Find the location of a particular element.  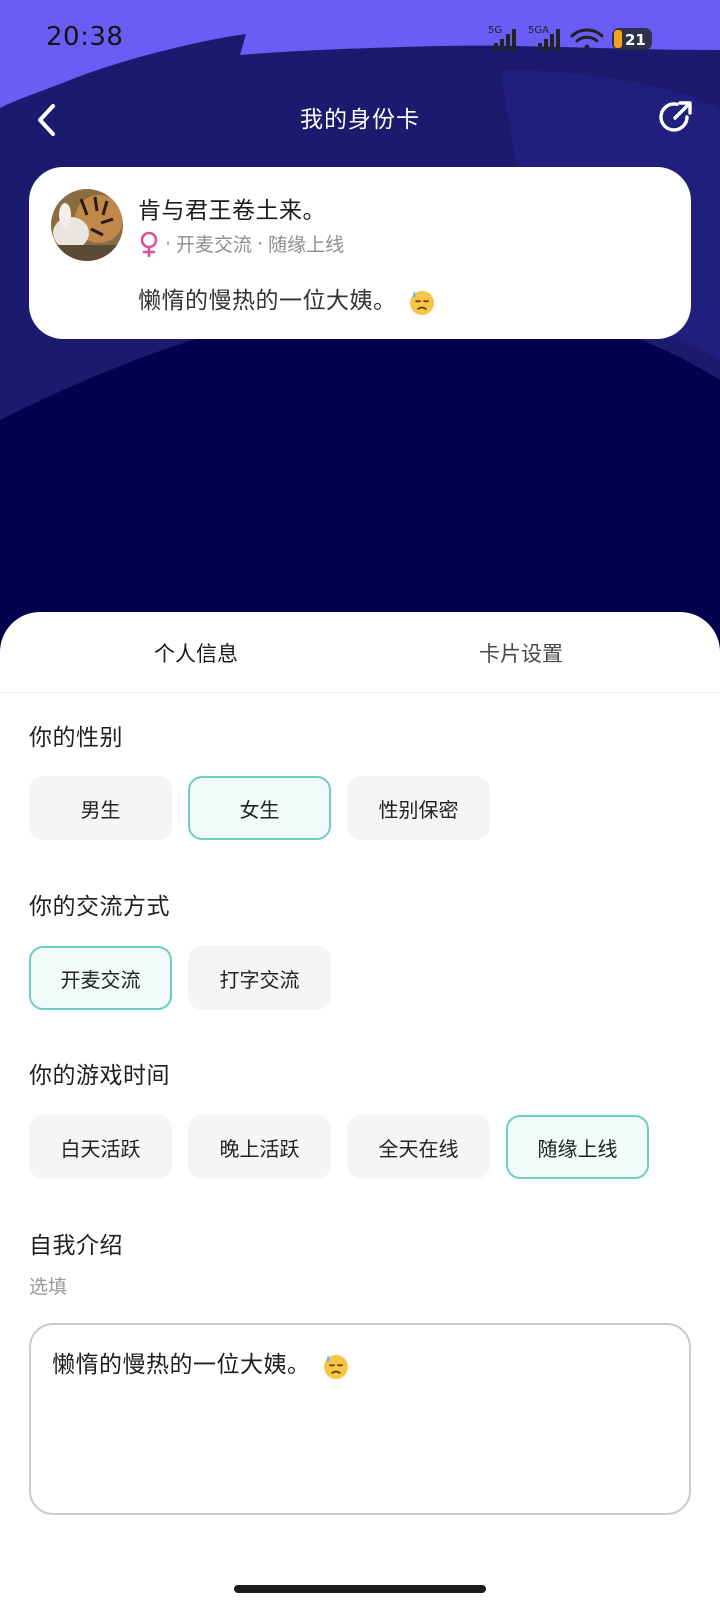

gender-option-male: 男生 is located at coordinates (100, 808).